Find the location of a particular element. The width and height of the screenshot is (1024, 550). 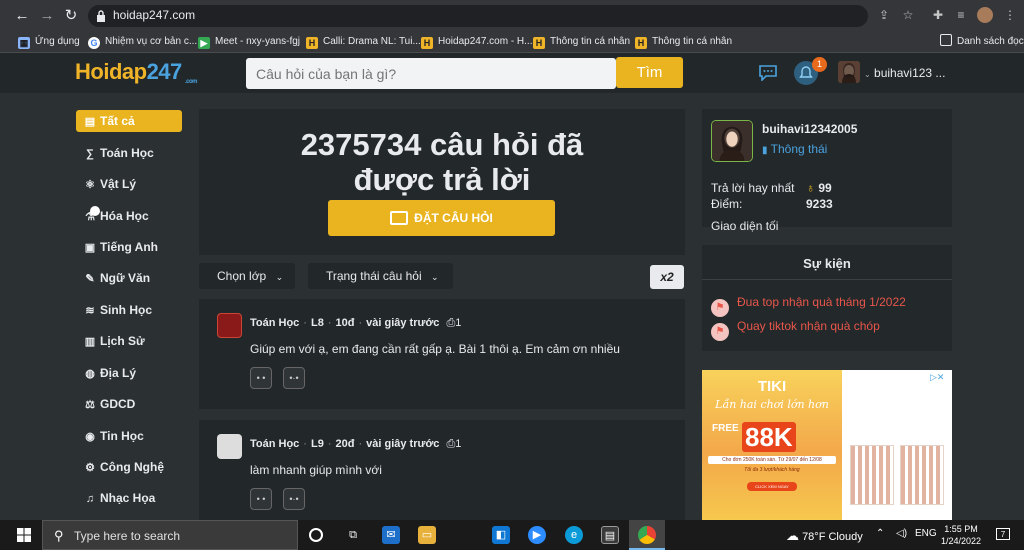

weather-widget: ☁ 78°F Cloudy is located at coordinates (824, 536).